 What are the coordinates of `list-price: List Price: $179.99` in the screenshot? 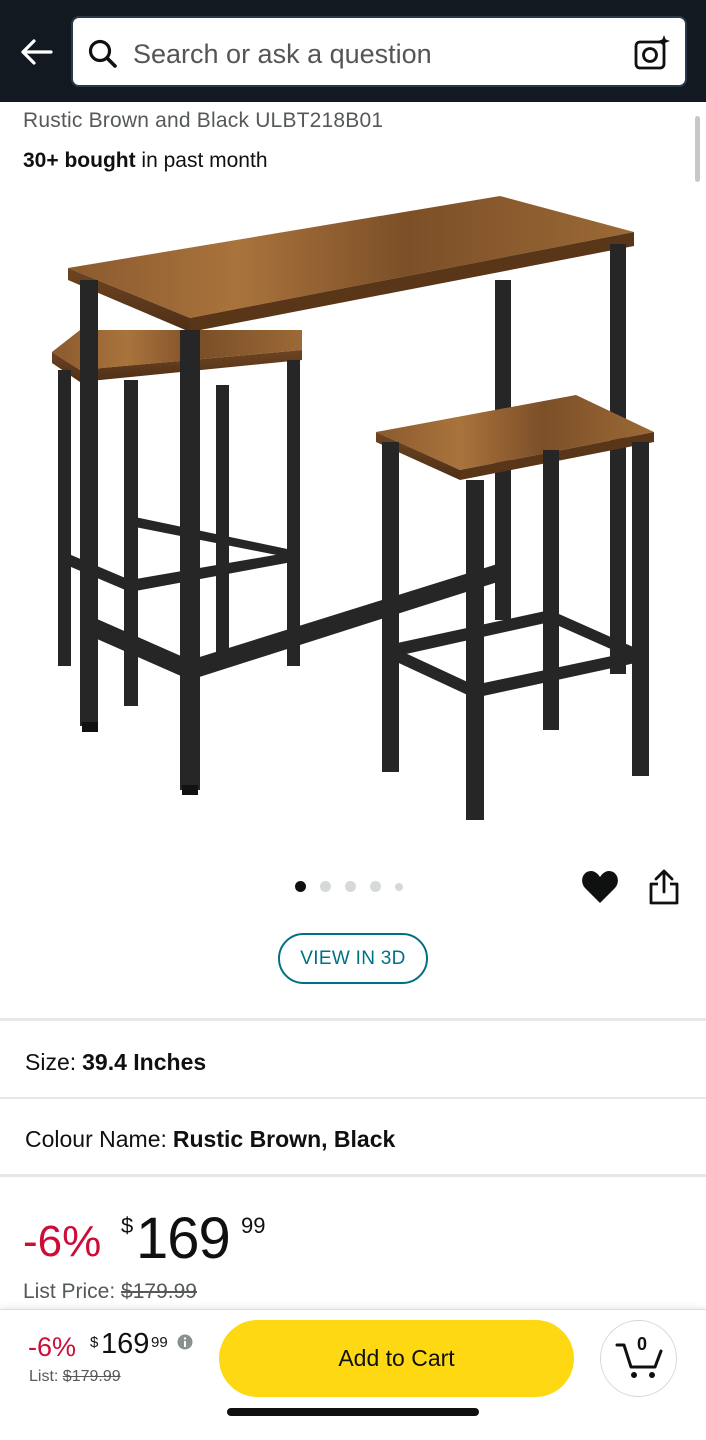 It's located at (110, 1292).